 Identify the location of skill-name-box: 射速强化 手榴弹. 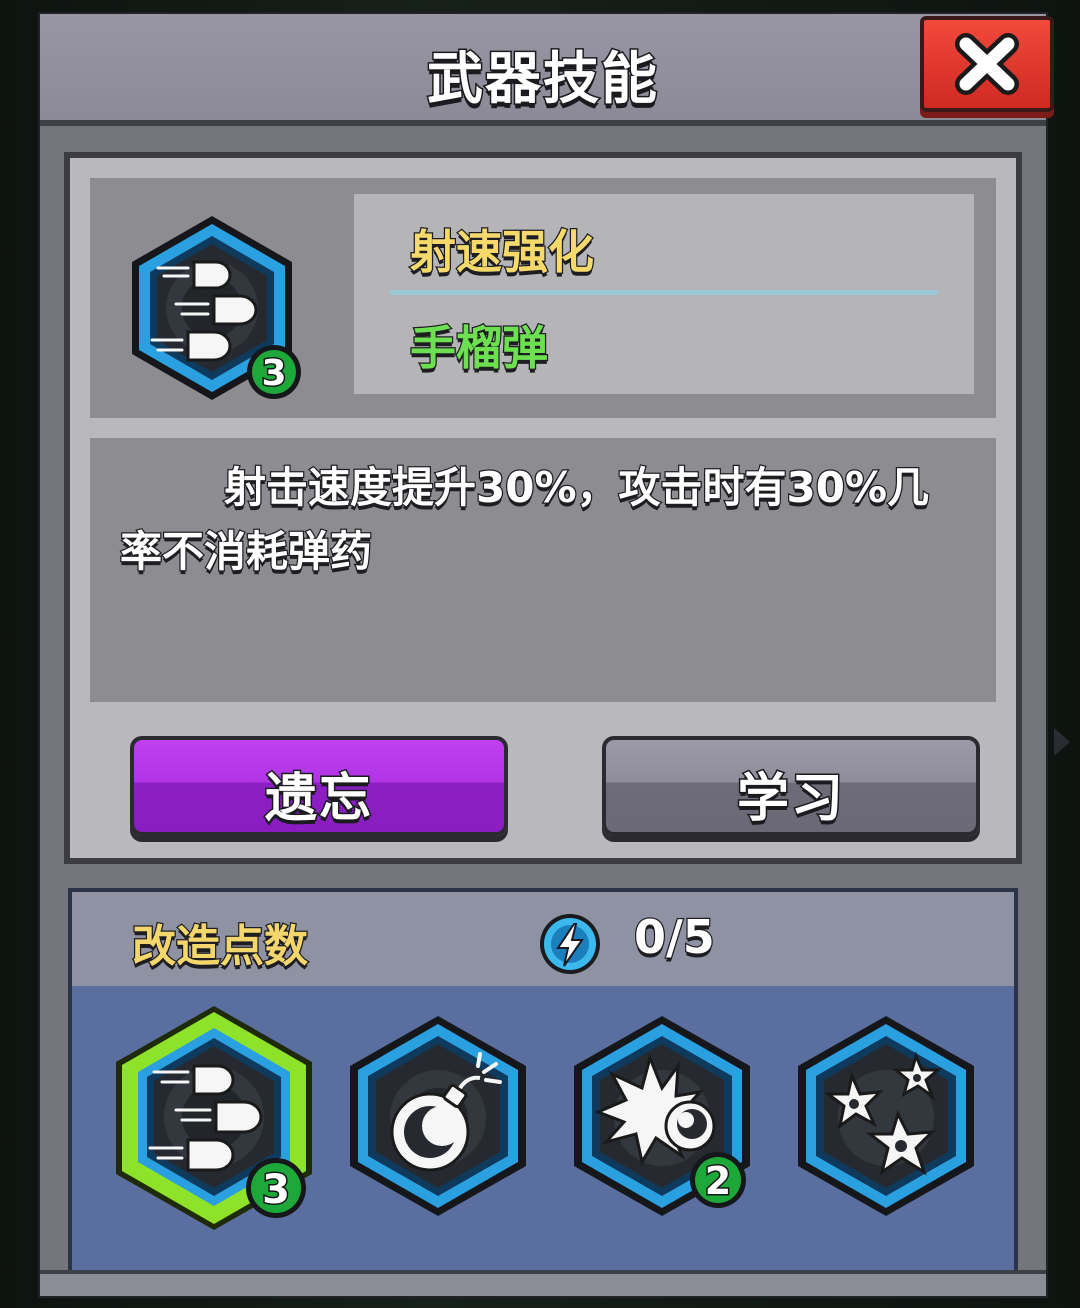
(664, 294).